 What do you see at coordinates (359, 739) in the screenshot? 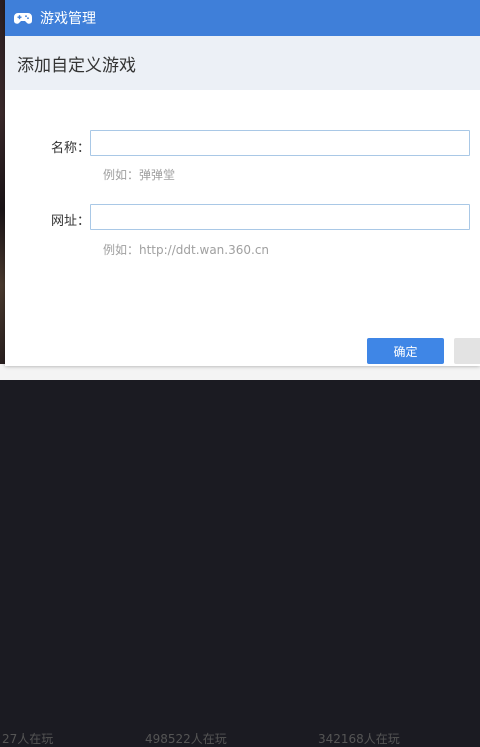
I see `player-count-3: 342168人在玩` at bounding box center [359, 739].